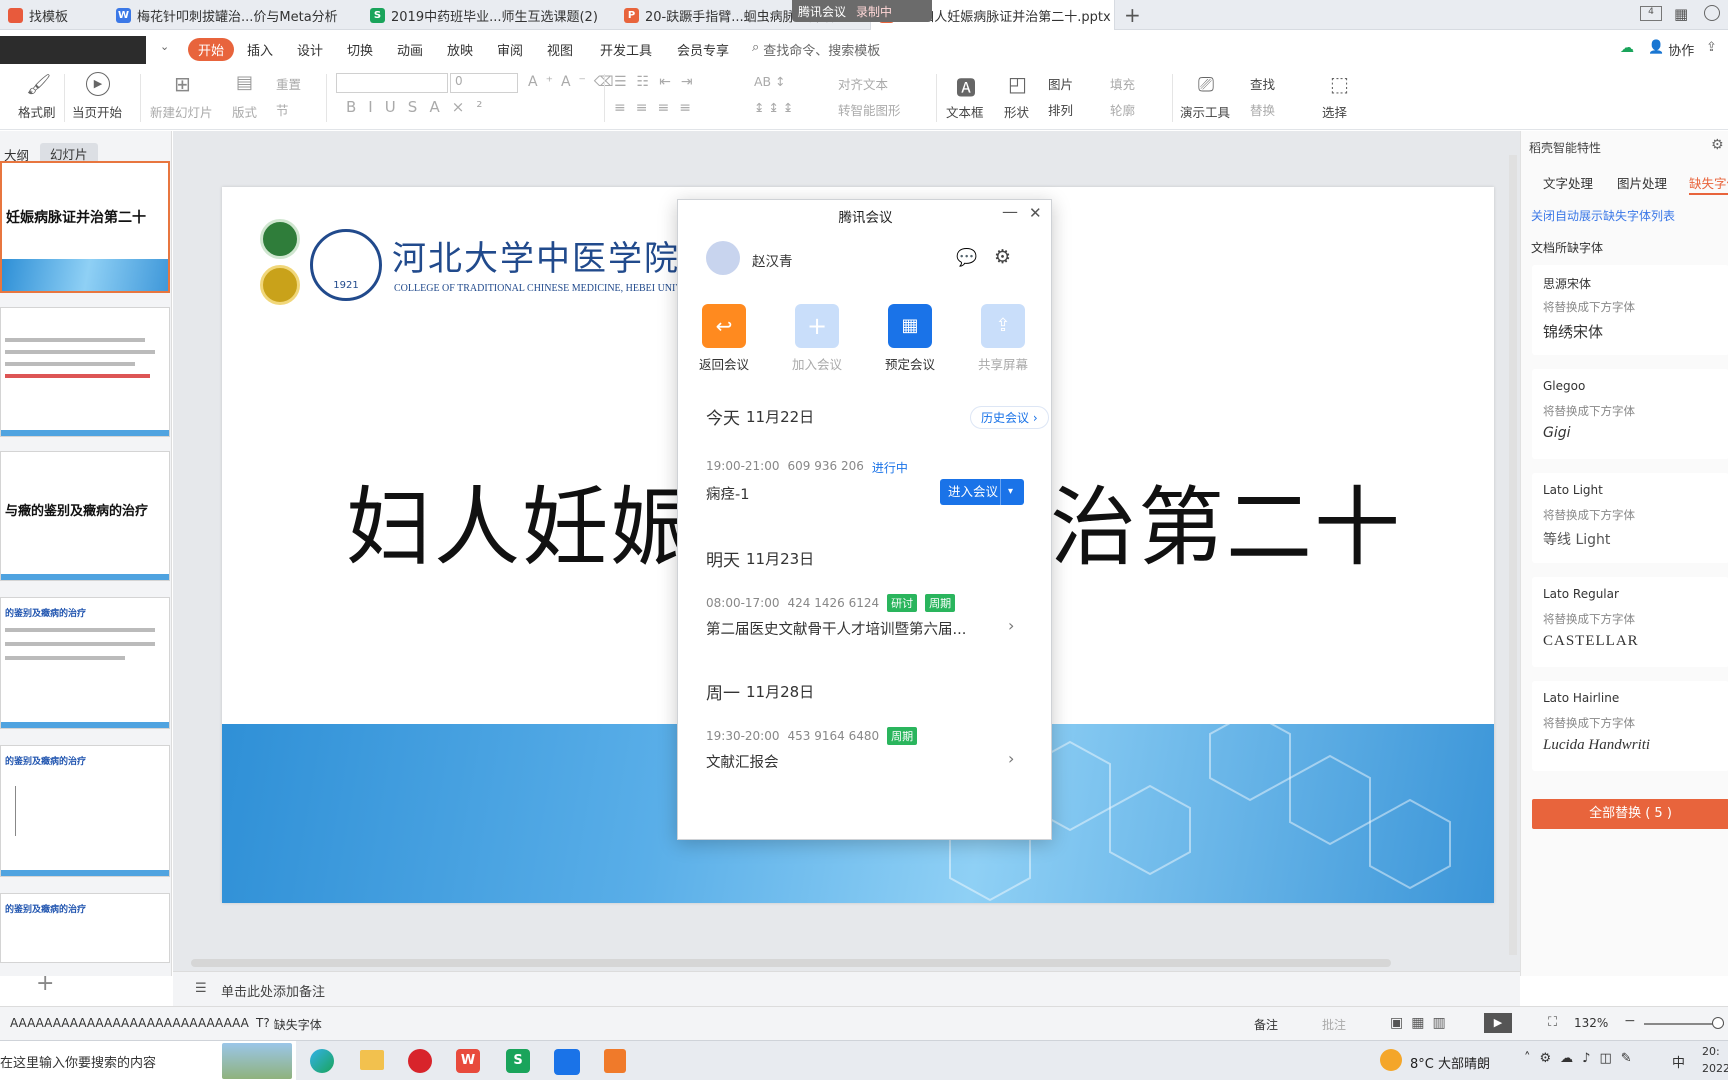  Describe the element at coordinates (85, 516) in the screenshot. I see `slide-thumbnail-3: 与癥的鉴别及癥病的治疗` at that location.